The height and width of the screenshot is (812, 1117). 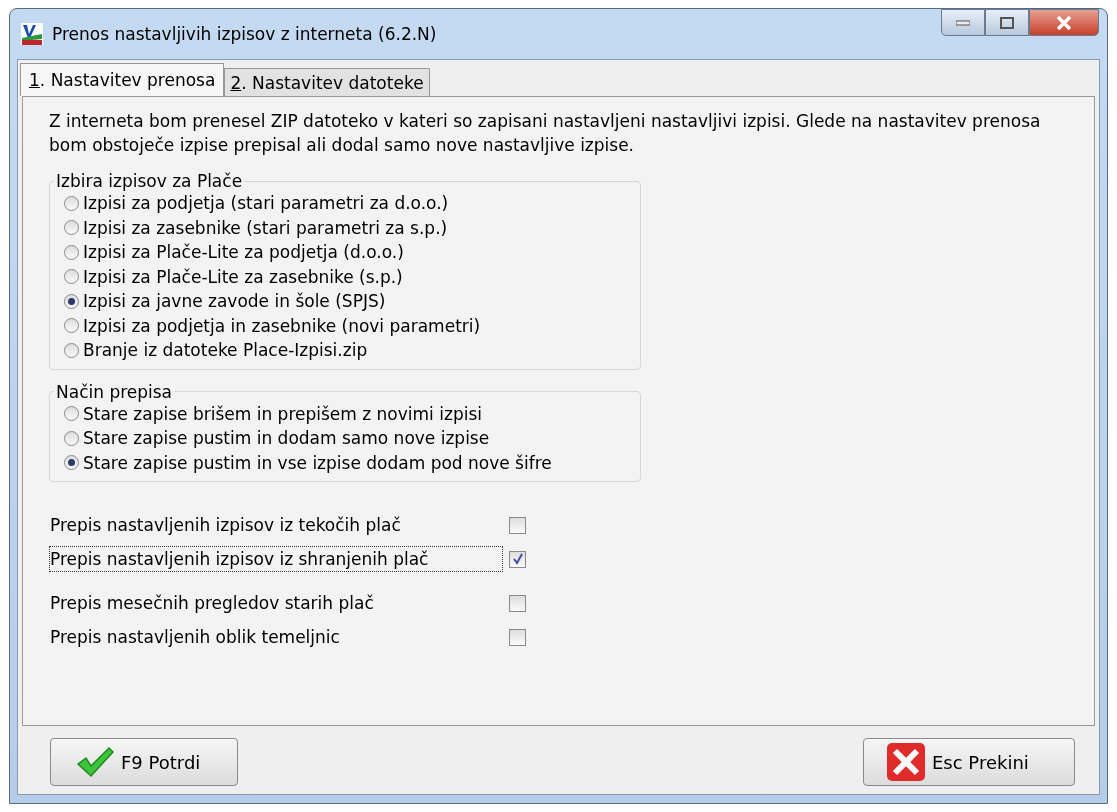 What do you see at coordinates (144, 762) in the screenshot?
I see `dialog-button: F9 Potrdi` at bounding box center [144, 762].